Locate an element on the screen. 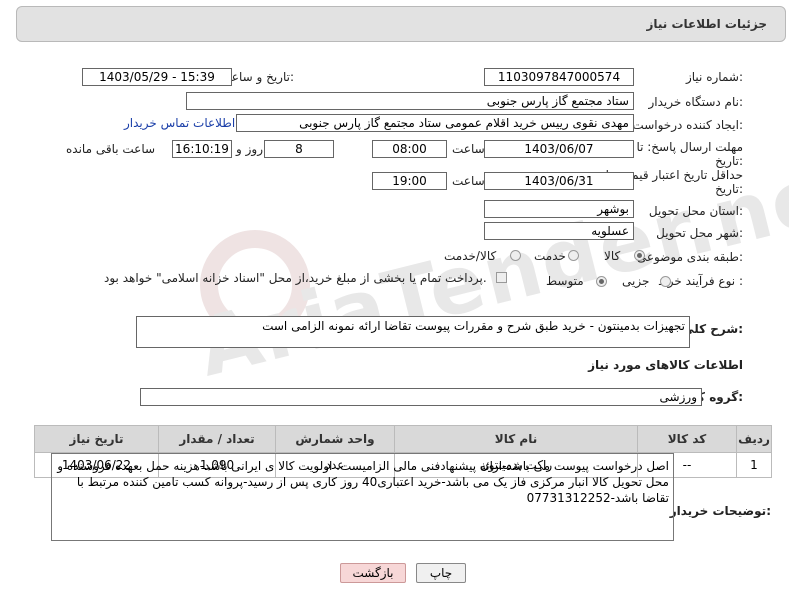 The width and height of the screenshot is (789, 598). purchase-option-minor: جزیی is located at coordinates (636, 281).